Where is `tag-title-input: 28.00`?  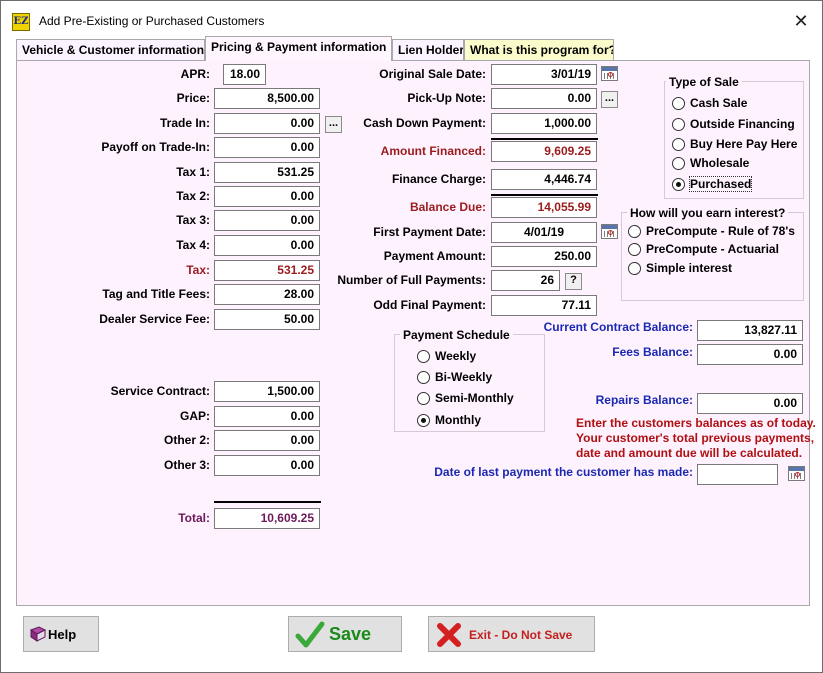
tag-title-input: 28.00 is located at coordinates (267, 294).